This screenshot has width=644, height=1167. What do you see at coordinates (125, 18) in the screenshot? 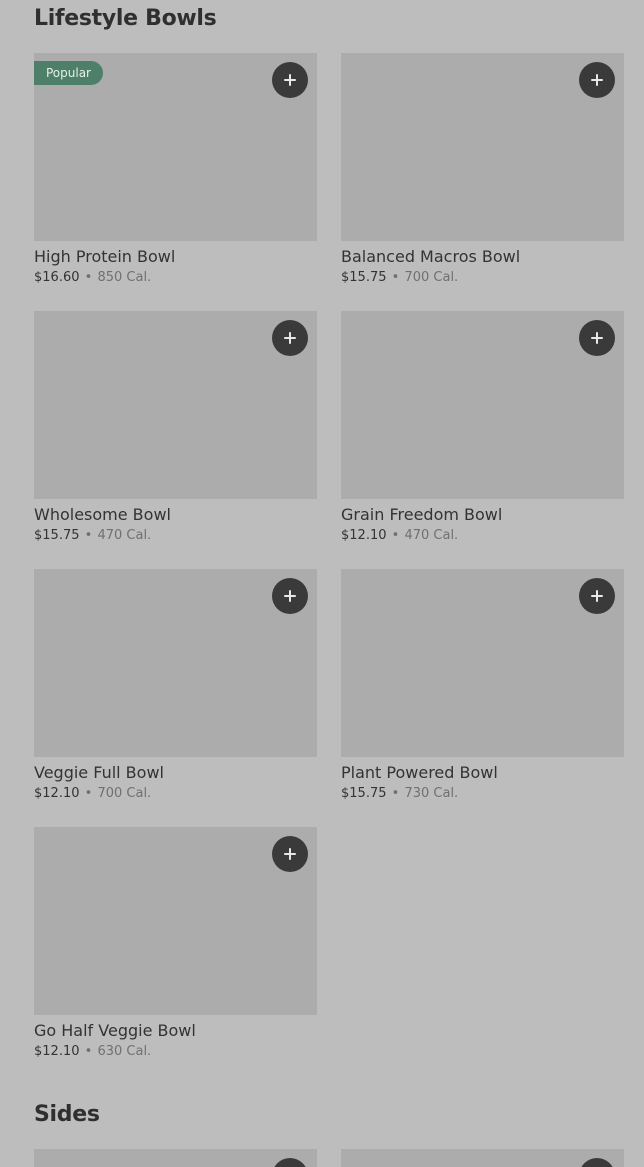
I see `section-title-lifestyle-bowls: Lifestyle Bowls` at bounding box center [125, 18].